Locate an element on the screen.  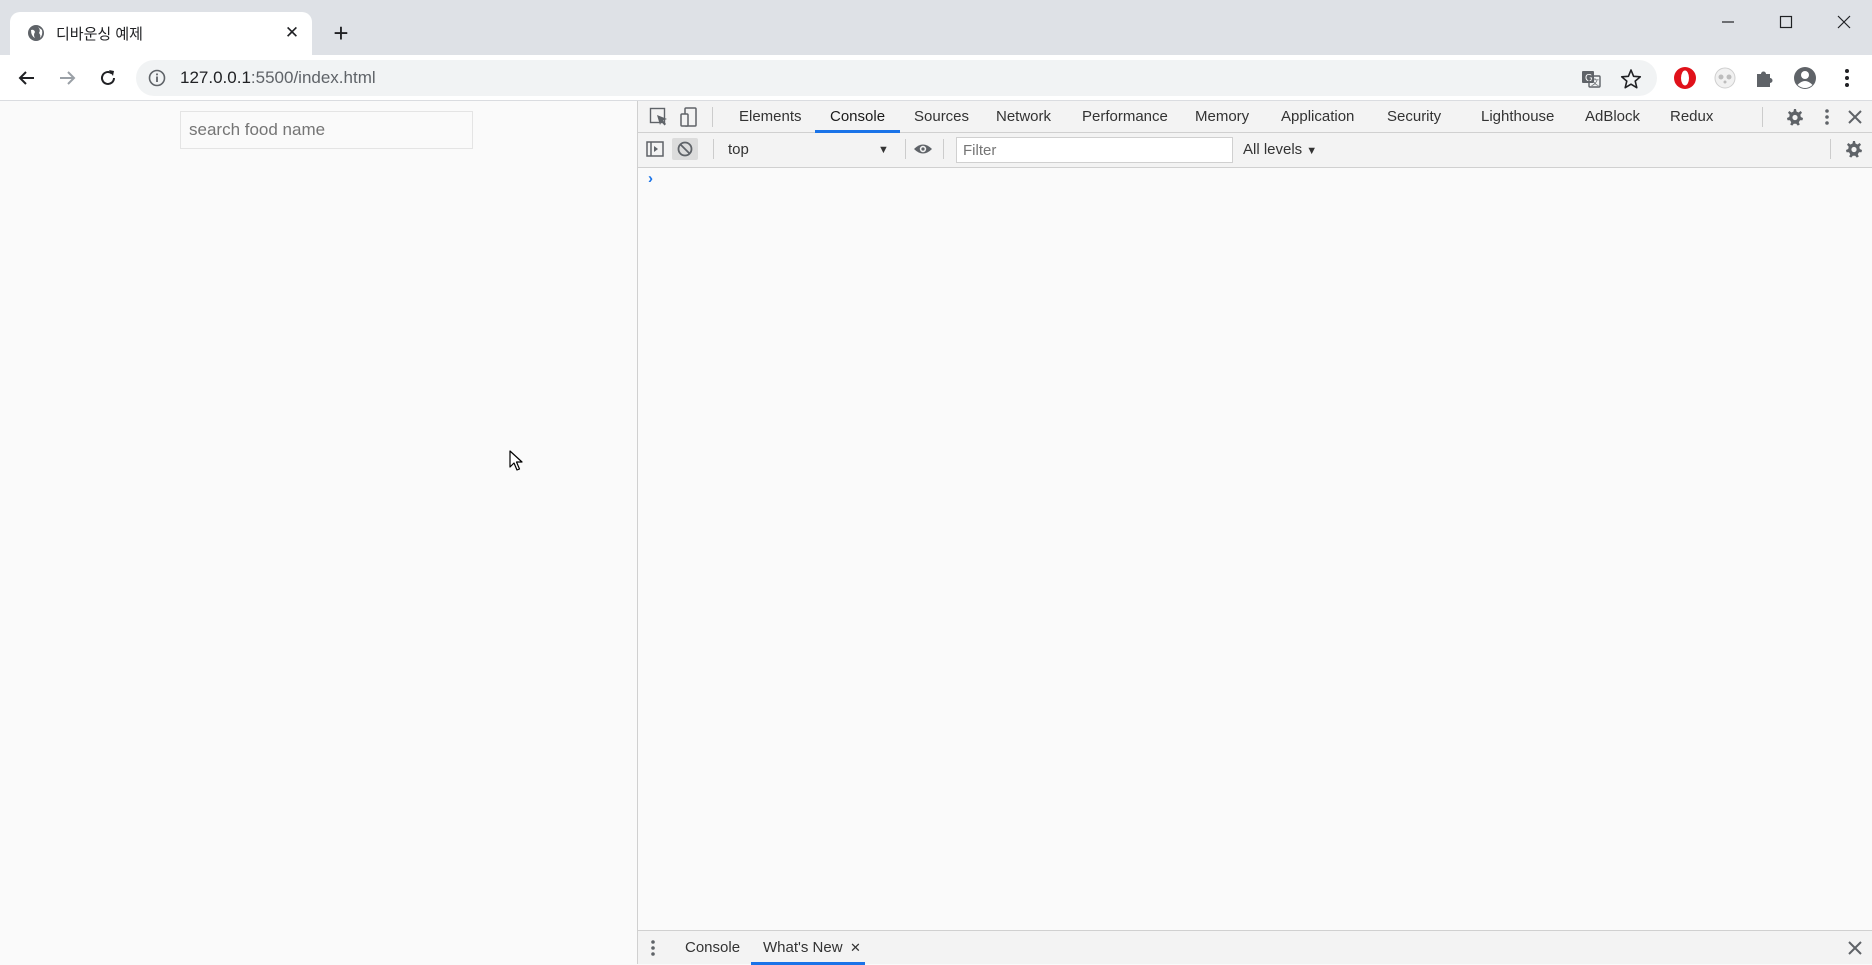
bookmark-star-icon is located at coordinates (1631, 79).